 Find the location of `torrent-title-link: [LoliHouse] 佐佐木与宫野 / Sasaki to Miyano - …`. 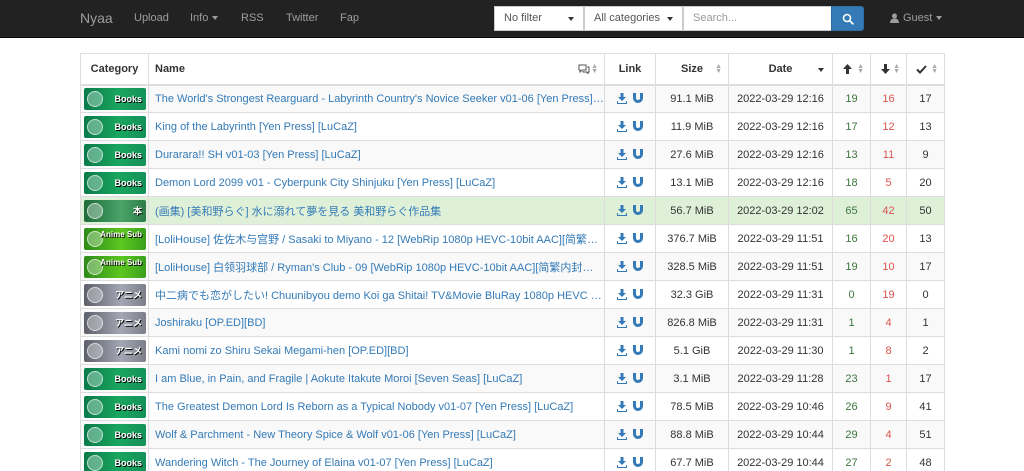

torrent-title-link: [LoliHouse] 佐佐木与宫野 / Sasaki to Miyano - … is located at coordinates (379, 239).